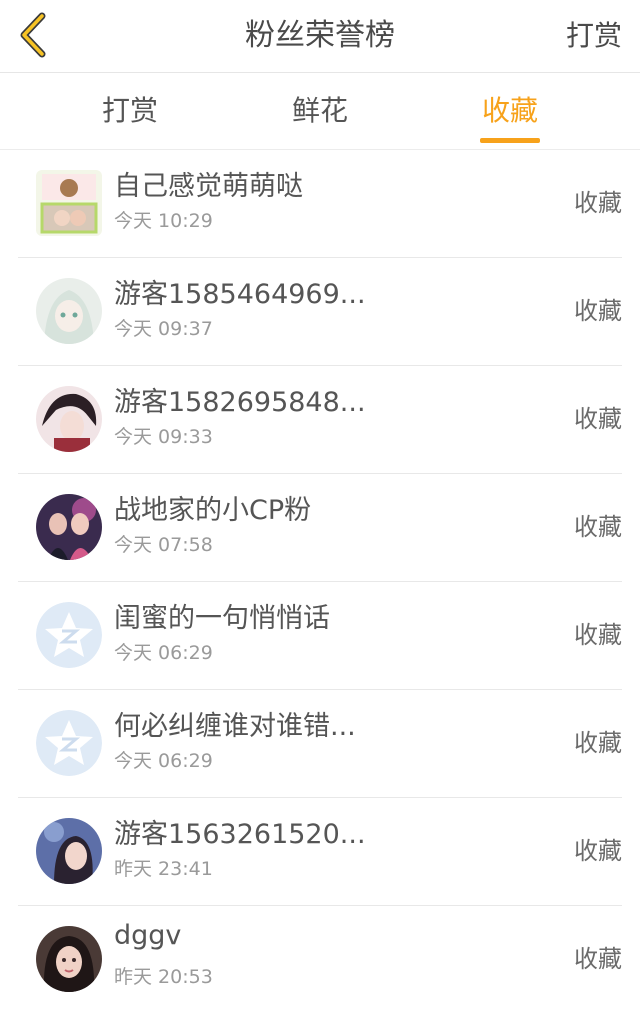 The width and height of the screenshot is (640, 1013). I want to click on user-name: dggv, so click(148, 935).